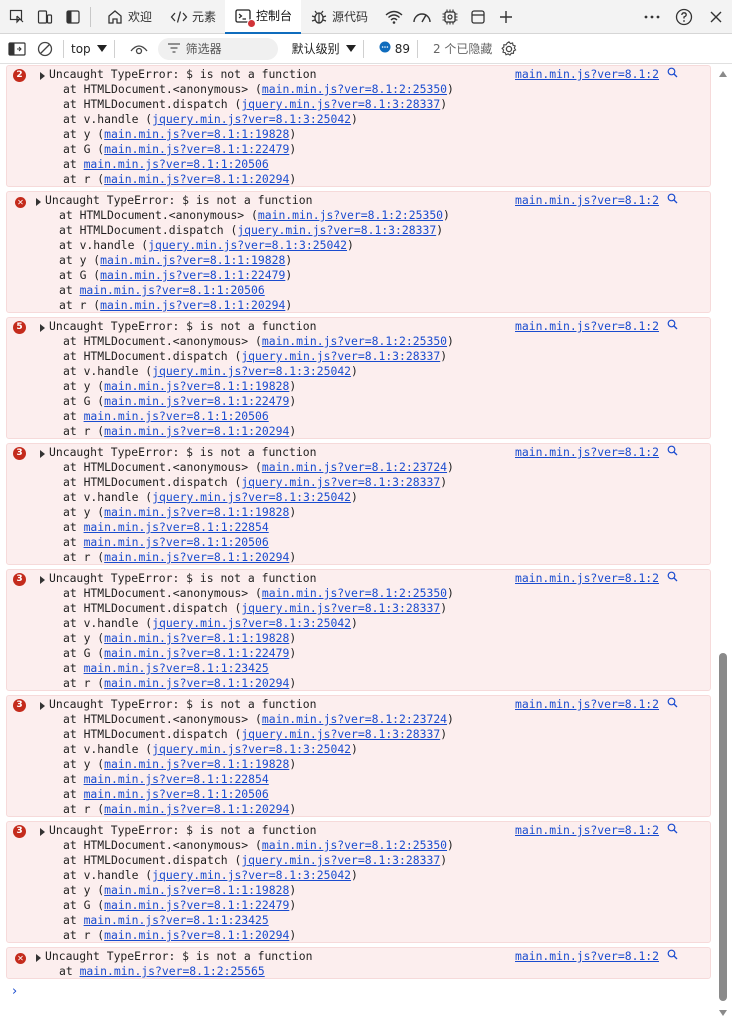 This screenshot has width=732, height=1024. What do you see at coordinates (17, 17) in the screenshot?
I see `inspect-element-icon` at bounding box center [17, 17].